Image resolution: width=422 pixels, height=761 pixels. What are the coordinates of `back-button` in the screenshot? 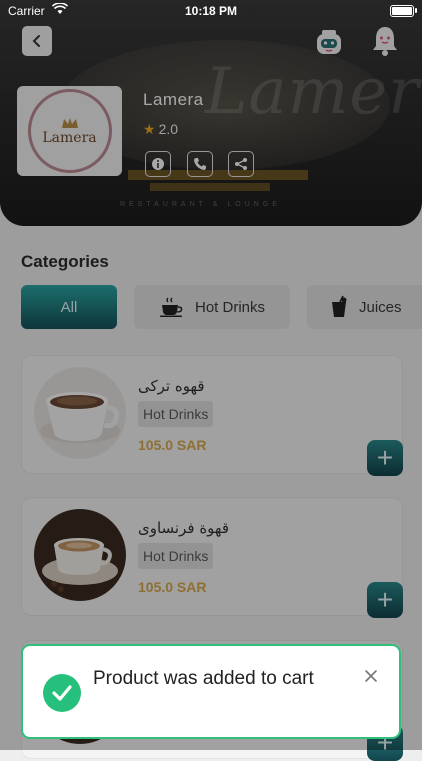 It's located at (37, 41).